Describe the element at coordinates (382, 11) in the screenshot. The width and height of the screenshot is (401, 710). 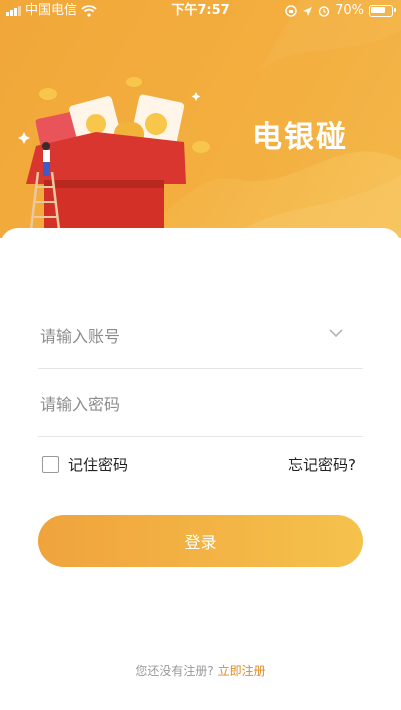
I see `battery-icon` at that location.